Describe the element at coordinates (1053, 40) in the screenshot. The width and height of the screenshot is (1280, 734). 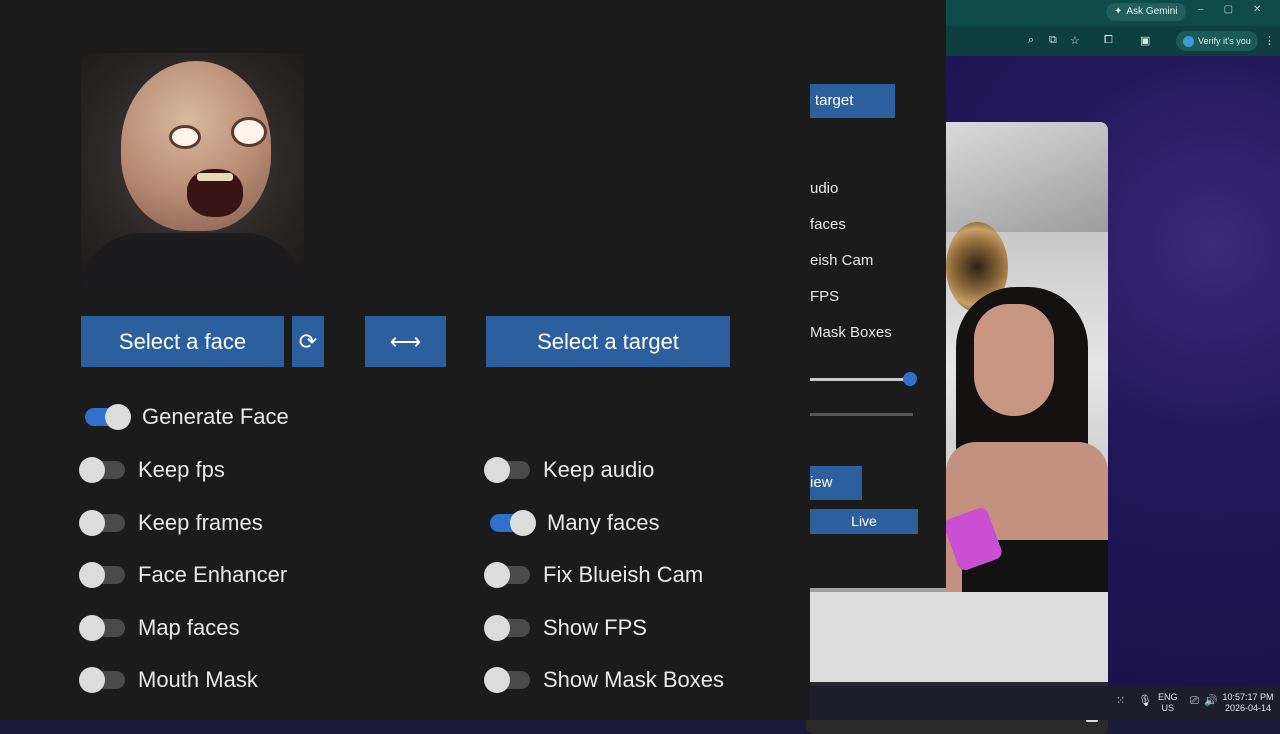
I see `install-icon: ⧉` at that location.